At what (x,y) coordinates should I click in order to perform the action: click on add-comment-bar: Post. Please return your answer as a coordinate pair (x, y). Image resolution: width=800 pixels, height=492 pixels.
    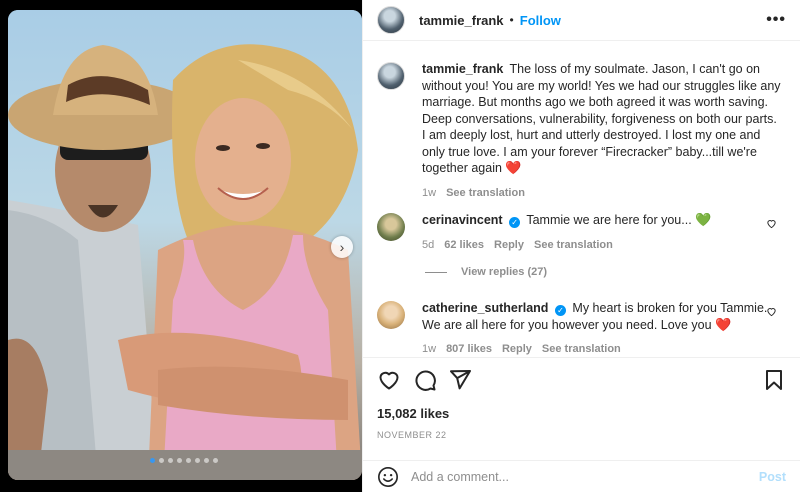
    Looking at the image, I should click on (581, 476).